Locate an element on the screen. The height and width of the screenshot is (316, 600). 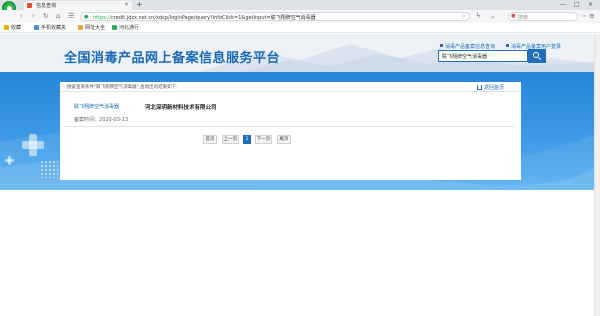
page-prev-button: 上一页 is located at coordinates (230, 139).